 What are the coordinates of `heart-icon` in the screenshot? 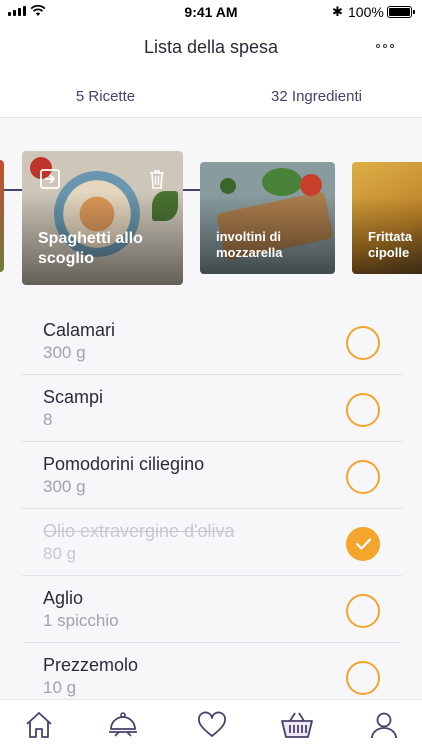 It's located at (212, 724).